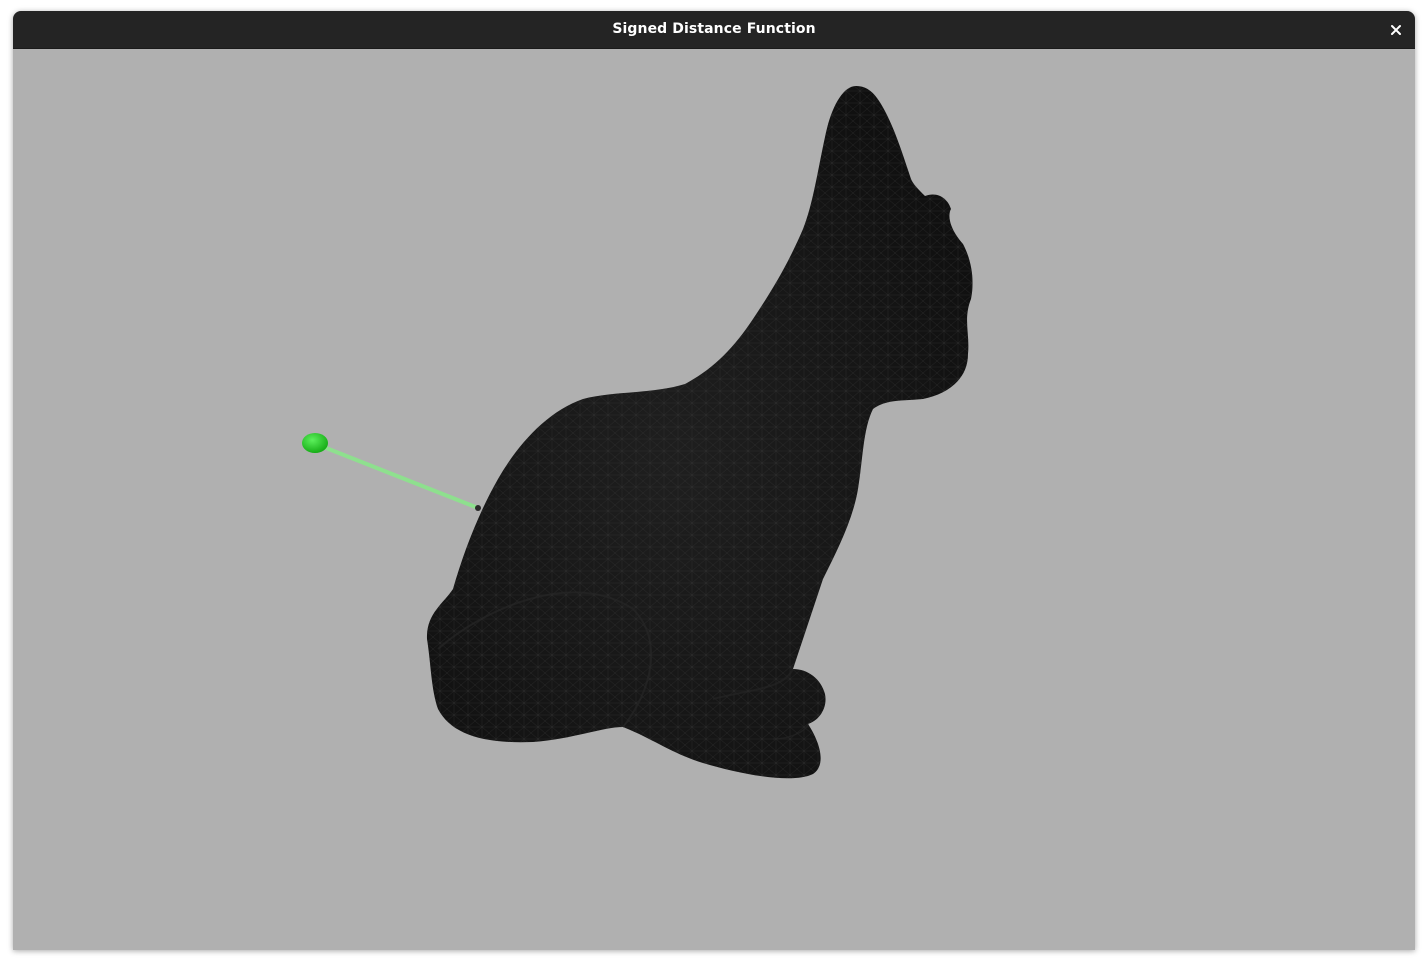  What do you see at coordinates (315, 443) in the screenshot?
I see `green-sphere-icon` at bounding box center [315, 443].